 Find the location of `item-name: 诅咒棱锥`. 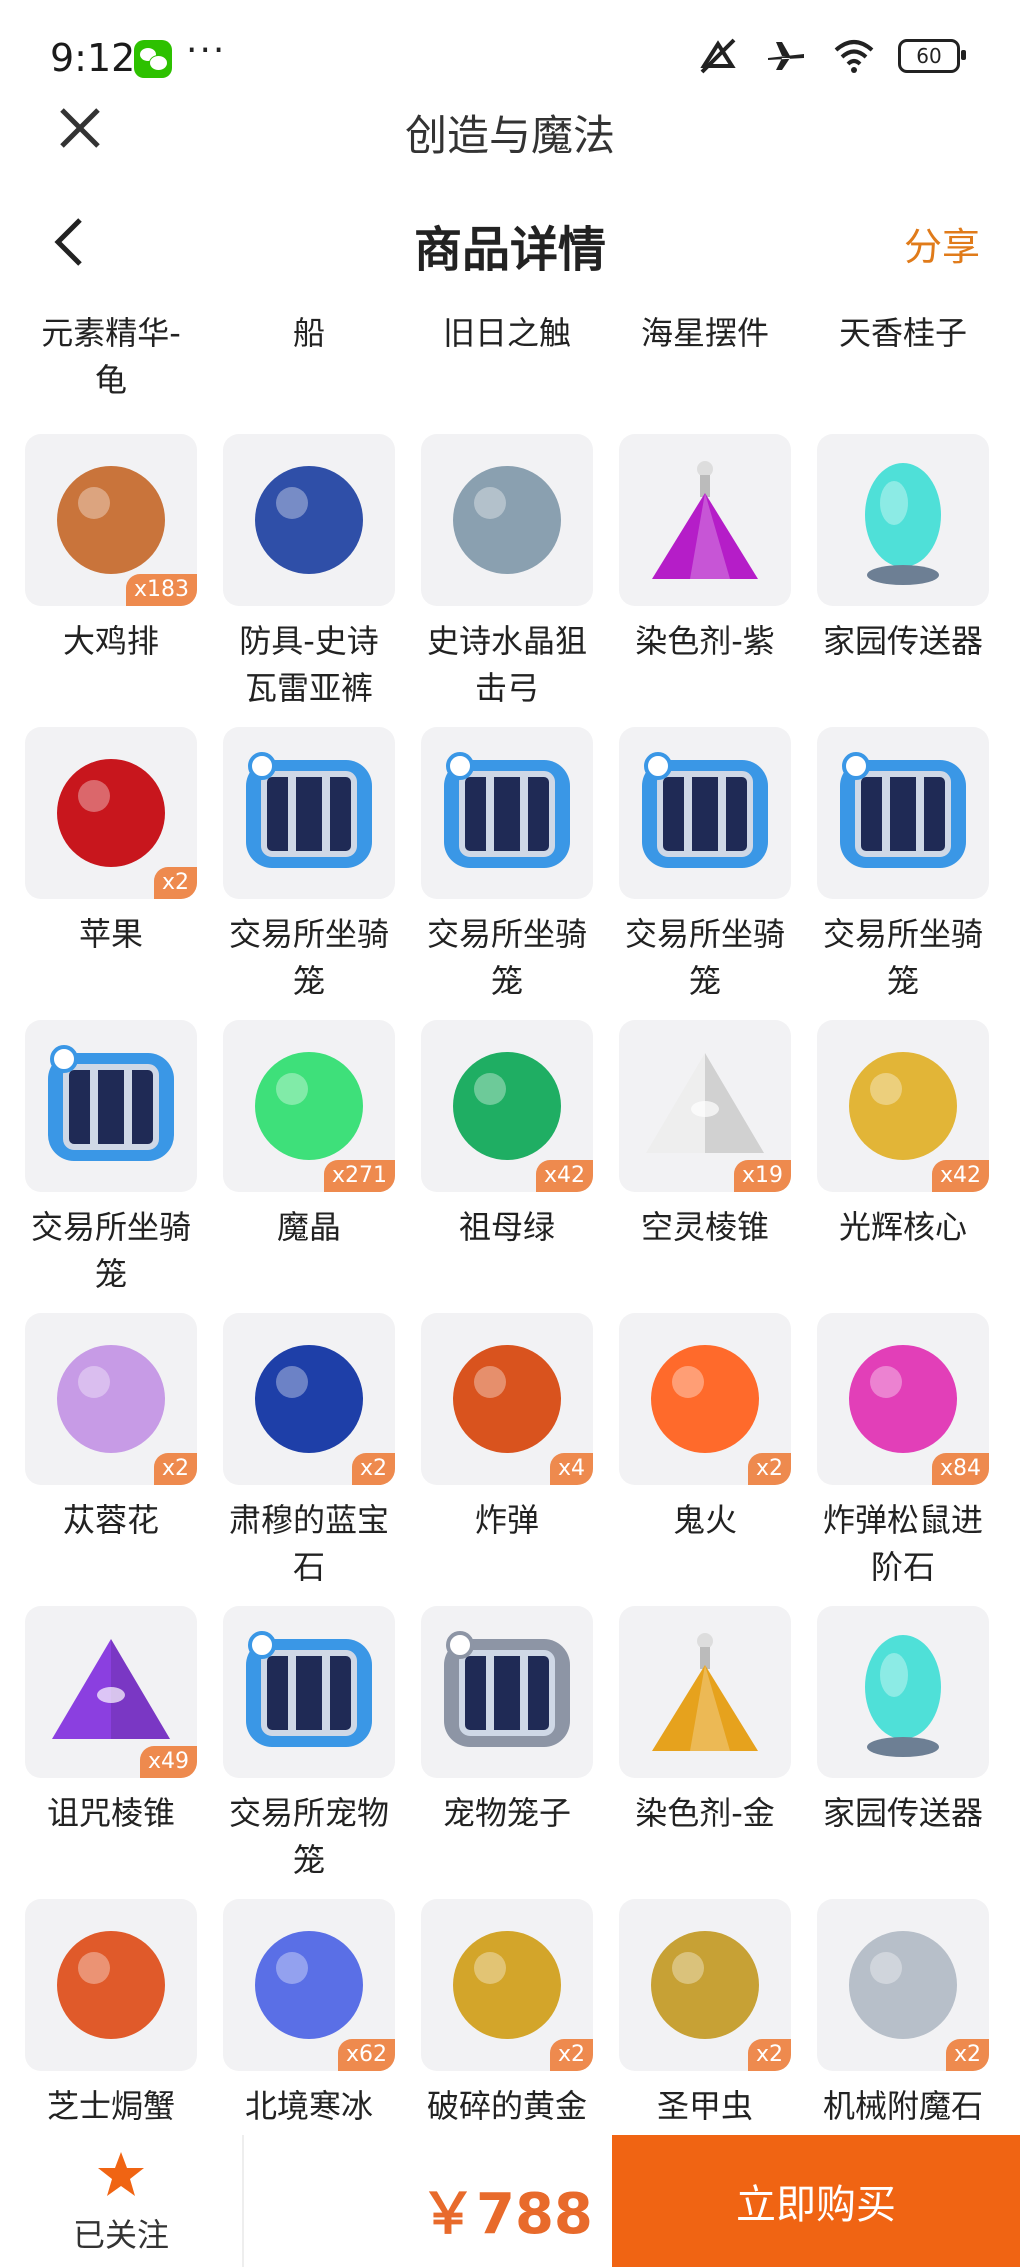

item-name: 诅咒棱锥 is located at coordinates (110, 1813).